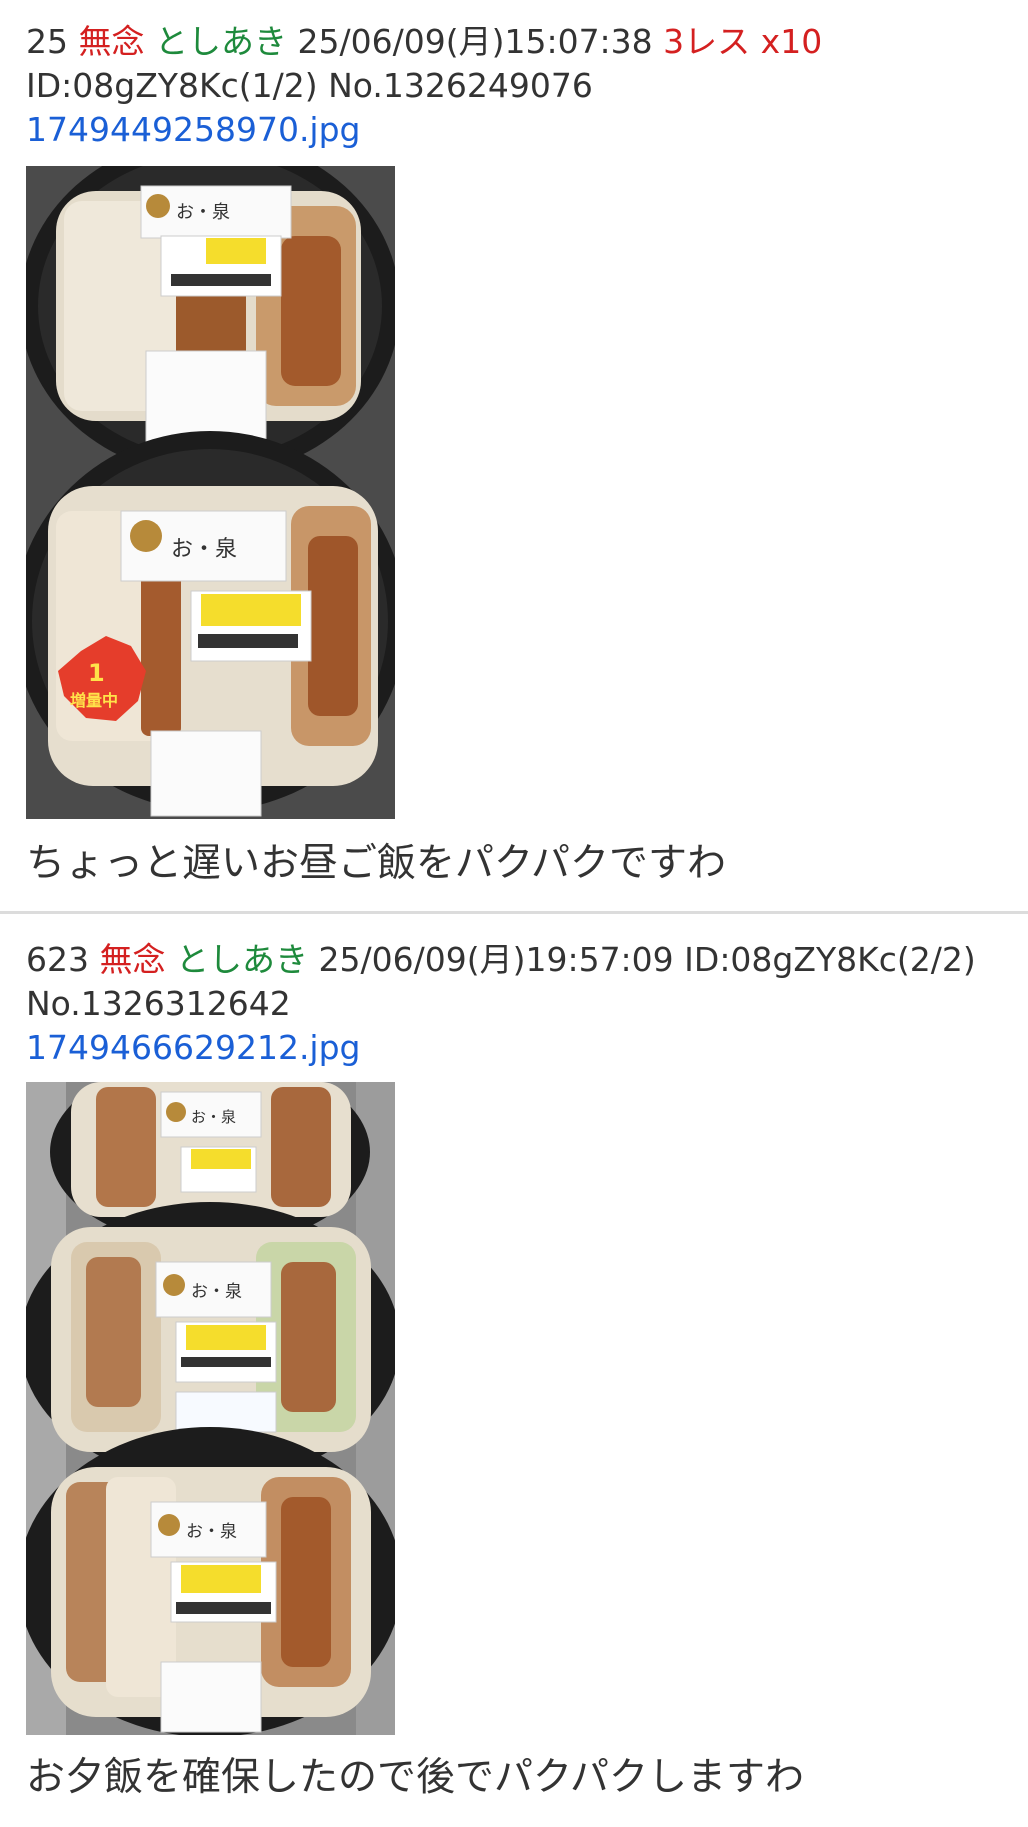  What do you see at coordinates (523, 1048) in the screenshot?
I see `file-line: 1749466629212.jpg` at bounding box center [523, 1048].